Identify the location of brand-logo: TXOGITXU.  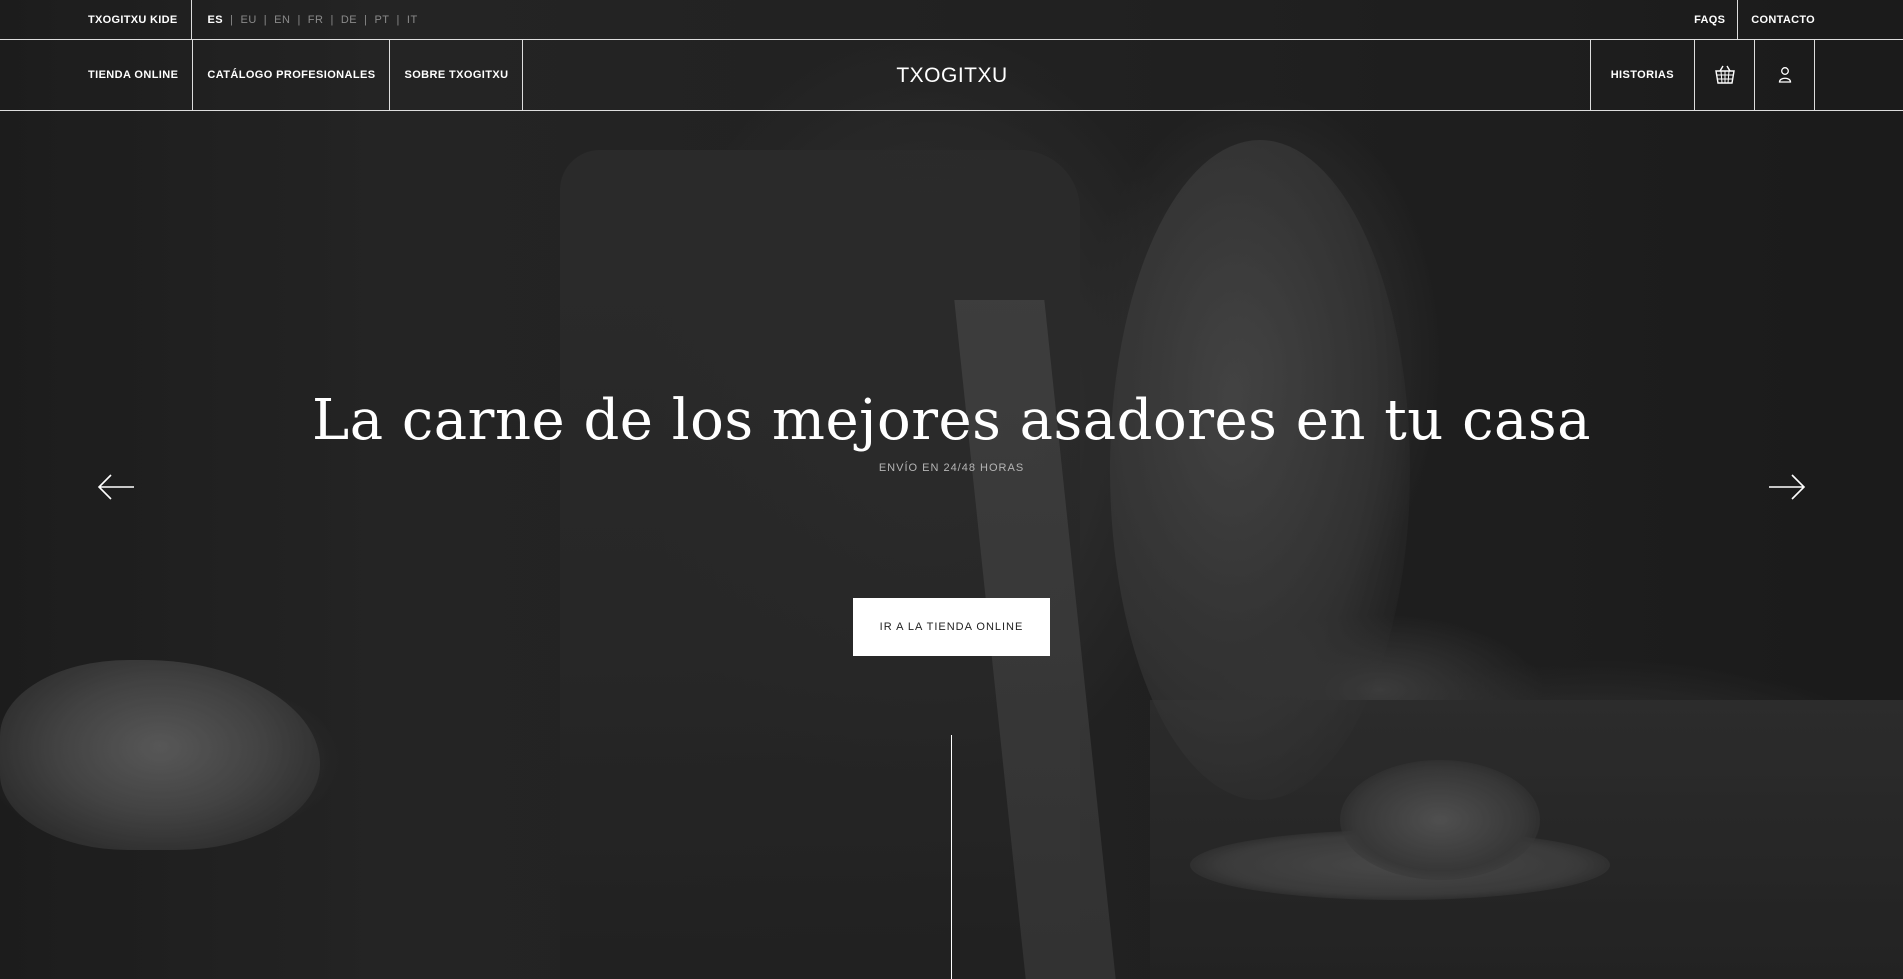
(952, 75).